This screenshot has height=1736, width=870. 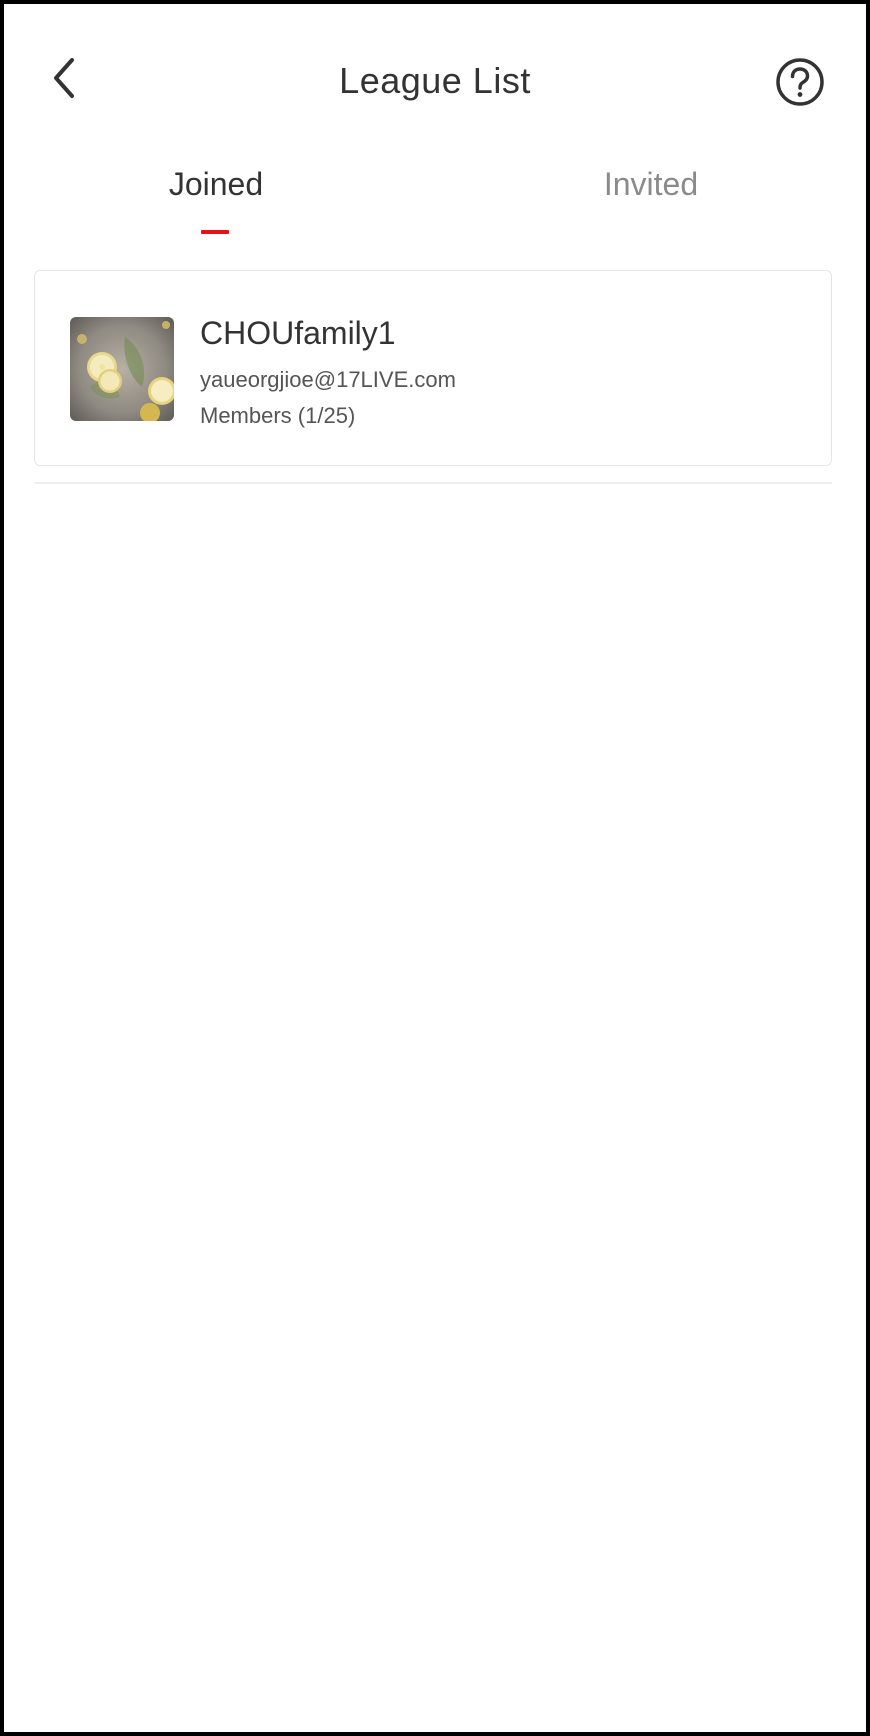 I want to click on tab-bar: Joined Invited, so click(x=435, y=199).